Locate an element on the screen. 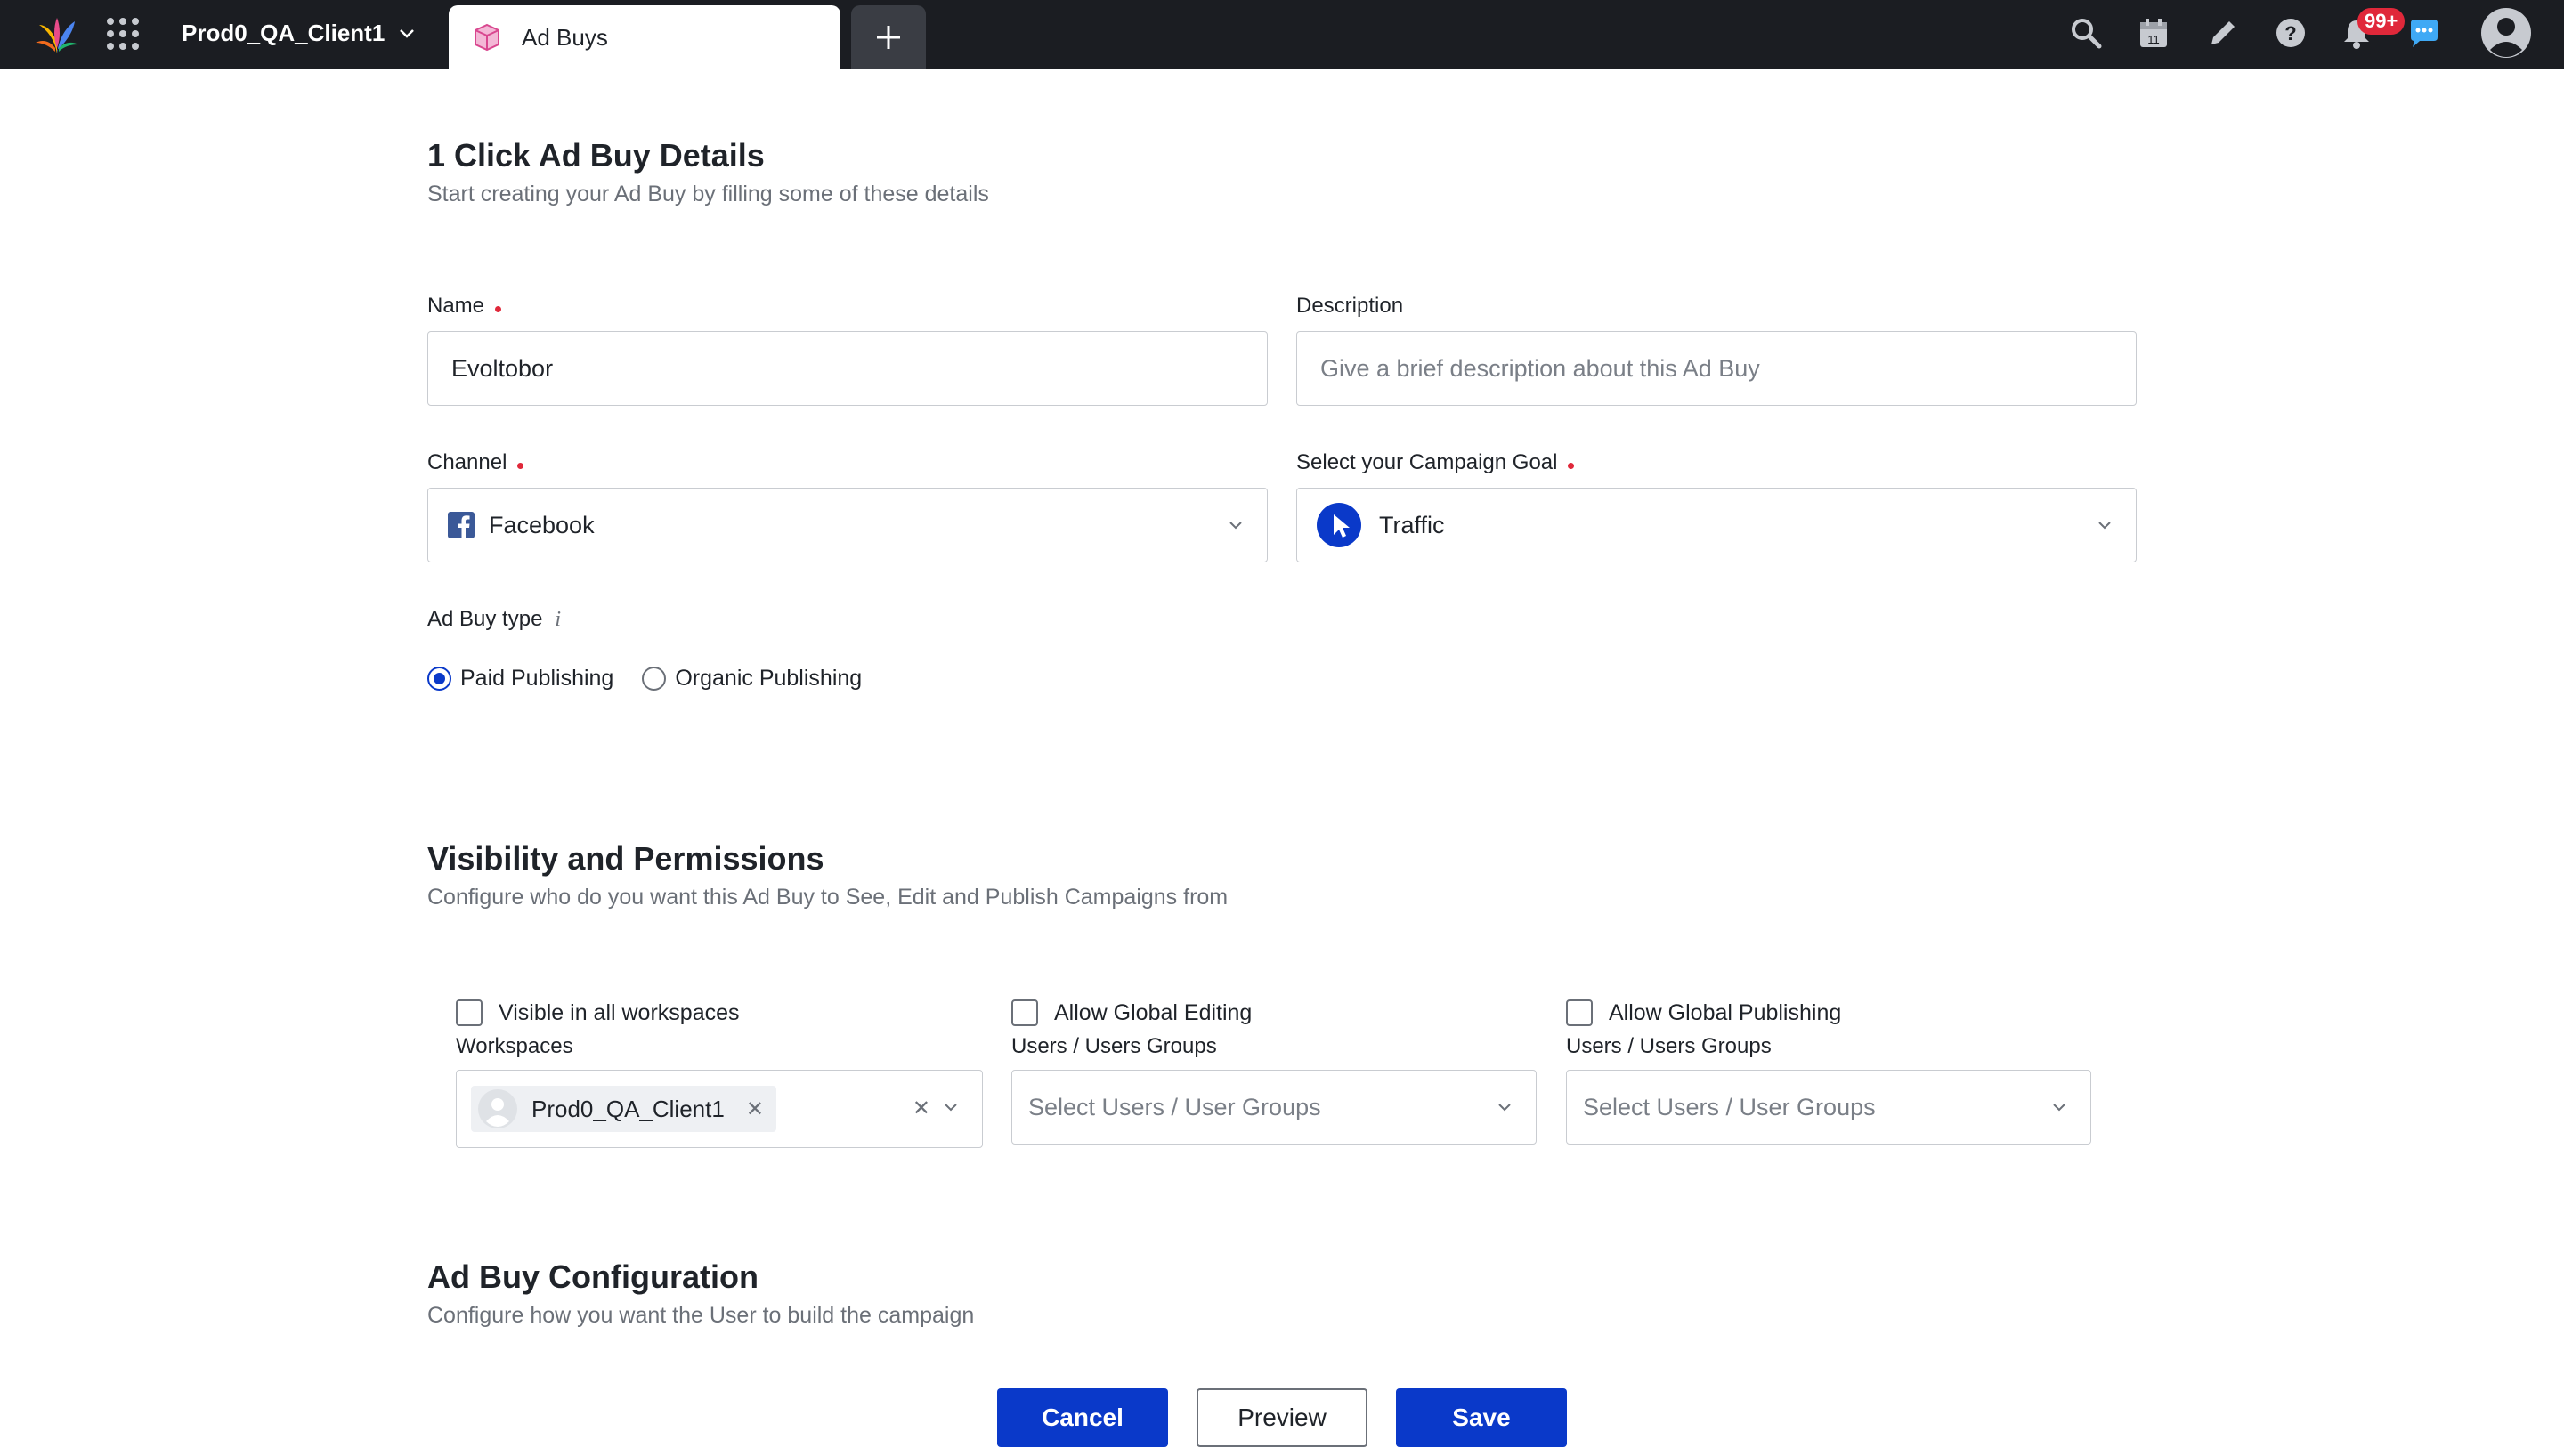 Image resolution: width=2564 pixels, height=1456 pixels. chat-button is located at coordinates (2424, 32).